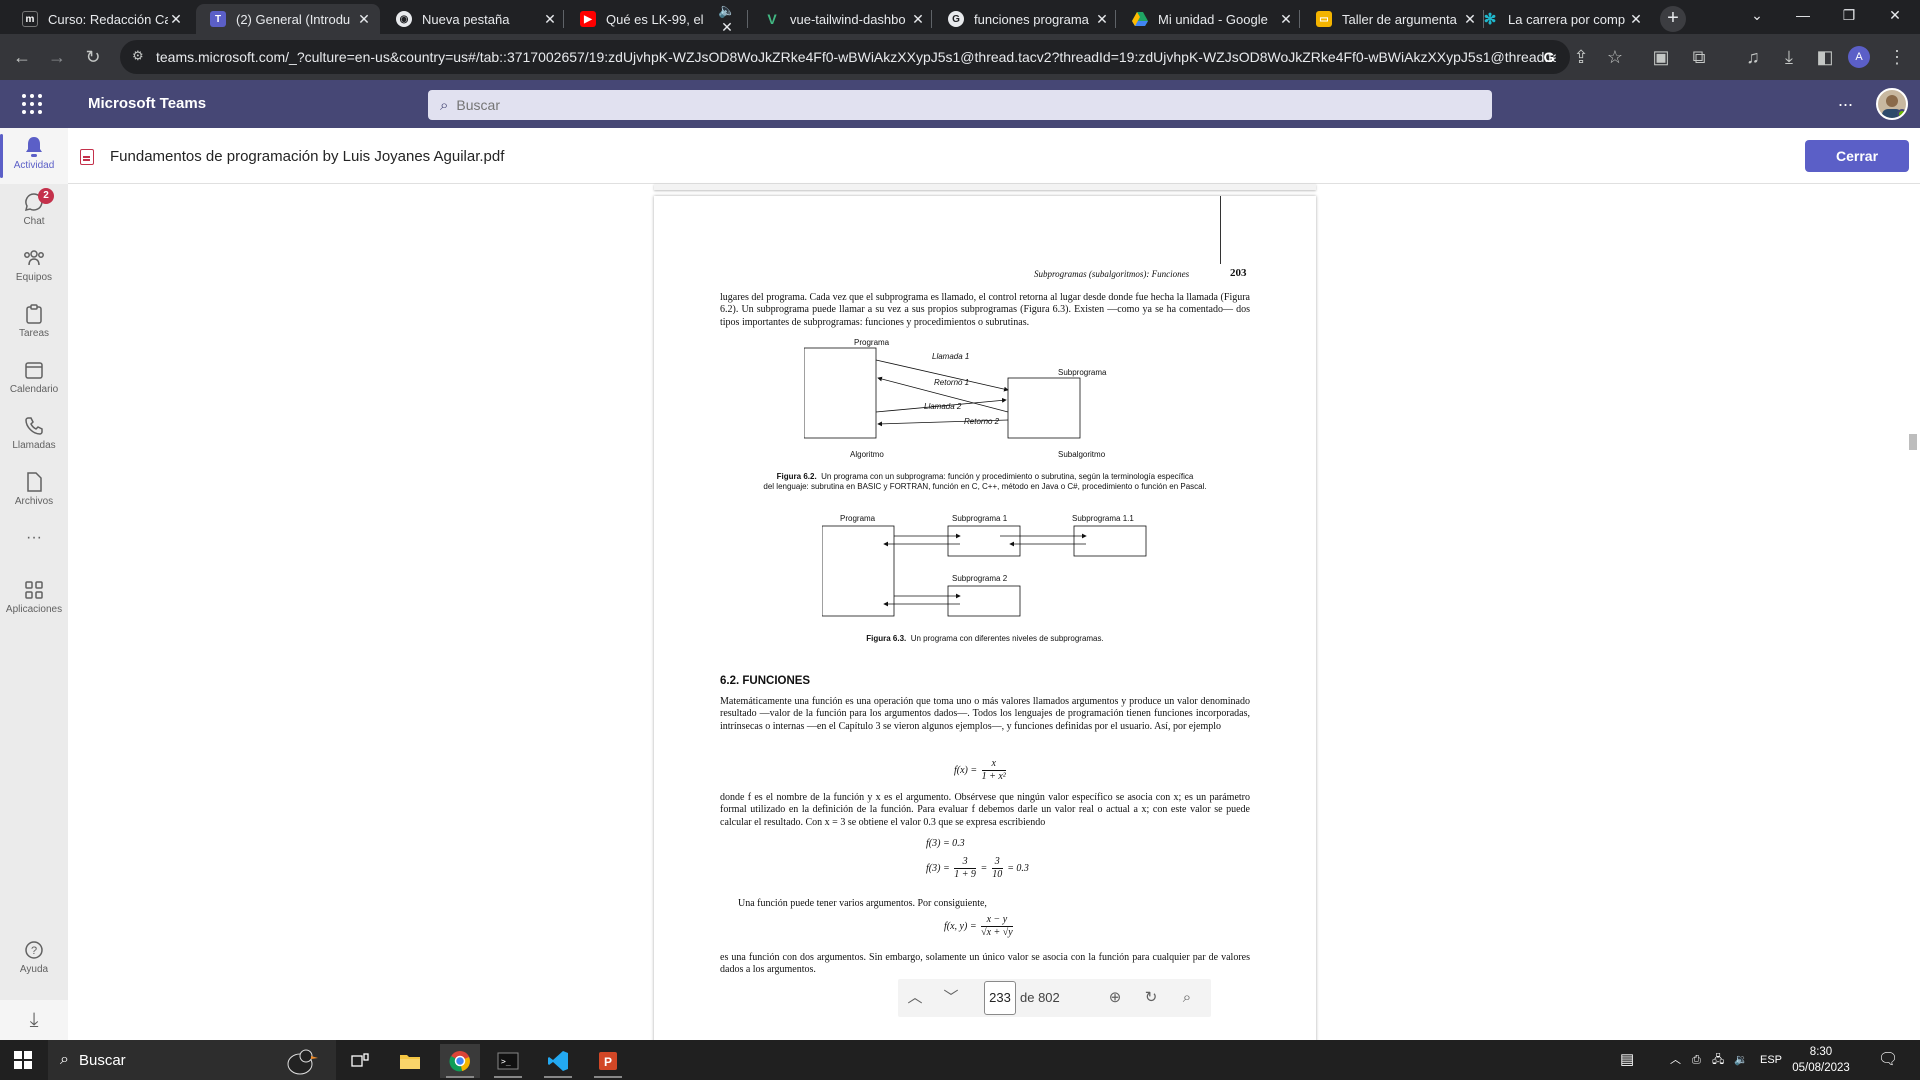 The height and width of the screenshot is (1080, 1920). Describe the element at coordinates (1394, 19) in the screenshot. I see `browser-tab: ▭ Taller de argumenta ✕` at that location.